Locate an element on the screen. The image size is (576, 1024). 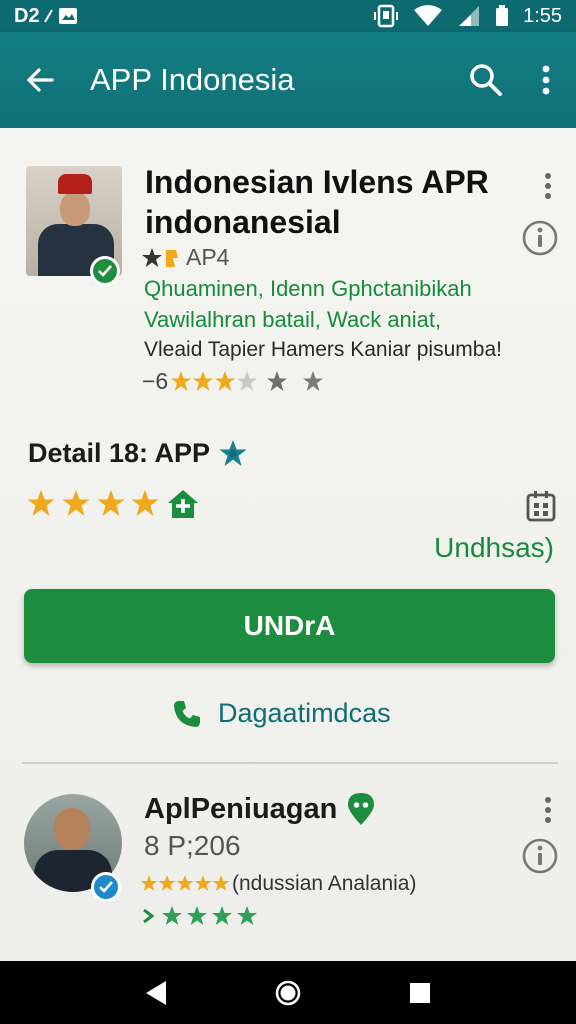
status-left-text: D2 is located at coordinates (27, 15).